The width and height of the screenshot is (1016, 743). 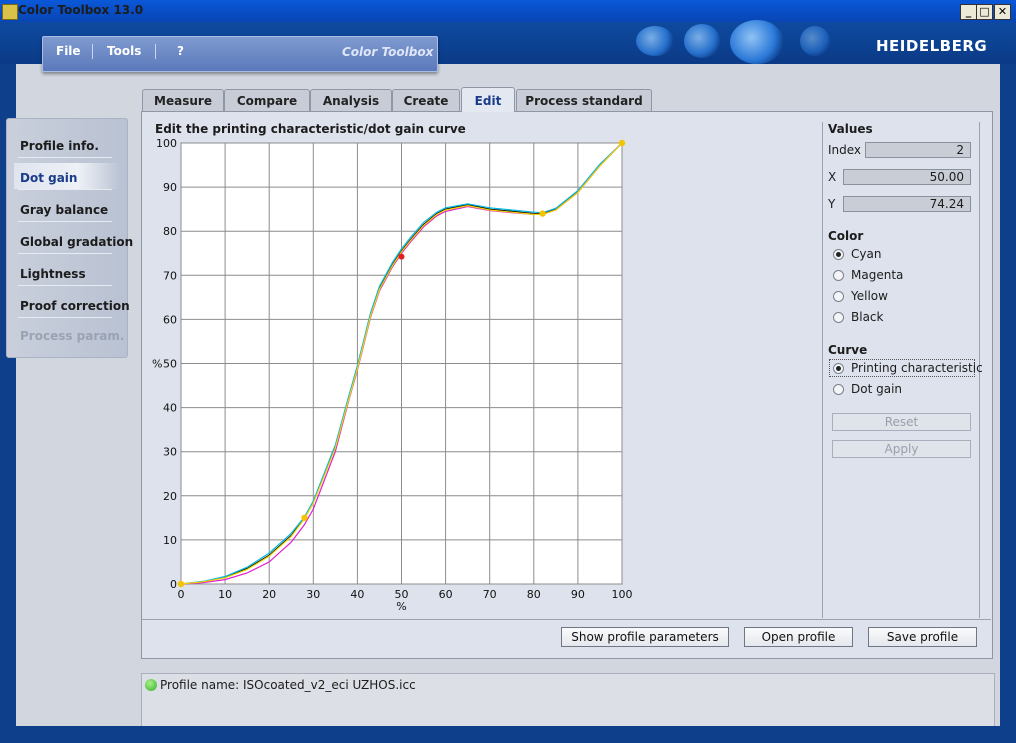 What do you see at coordinates (584, 100) in the screenshot?
I see `tab-process-standard: Process standard` at bounding box center [584, 100].